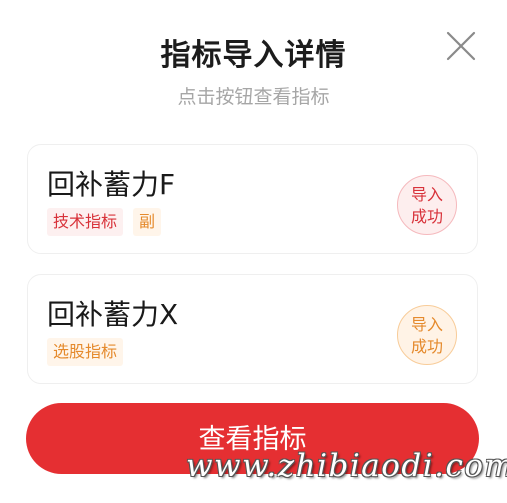 This screenshot has width=507, height=503. What do you see at coordinates (346, 466) in the screenshot?
I see `watermark-text: www.zhibiaodi.com` at bounding box center [346, 466].